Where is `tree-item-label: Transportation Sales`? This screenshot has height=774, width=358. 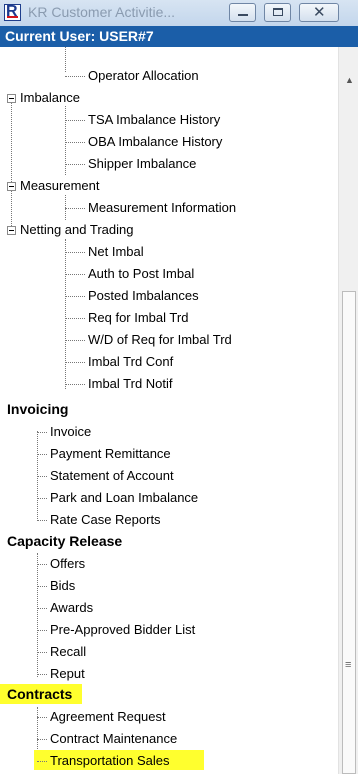
tree-item-label: Transportation Sales is located at coordinates (110, 760).